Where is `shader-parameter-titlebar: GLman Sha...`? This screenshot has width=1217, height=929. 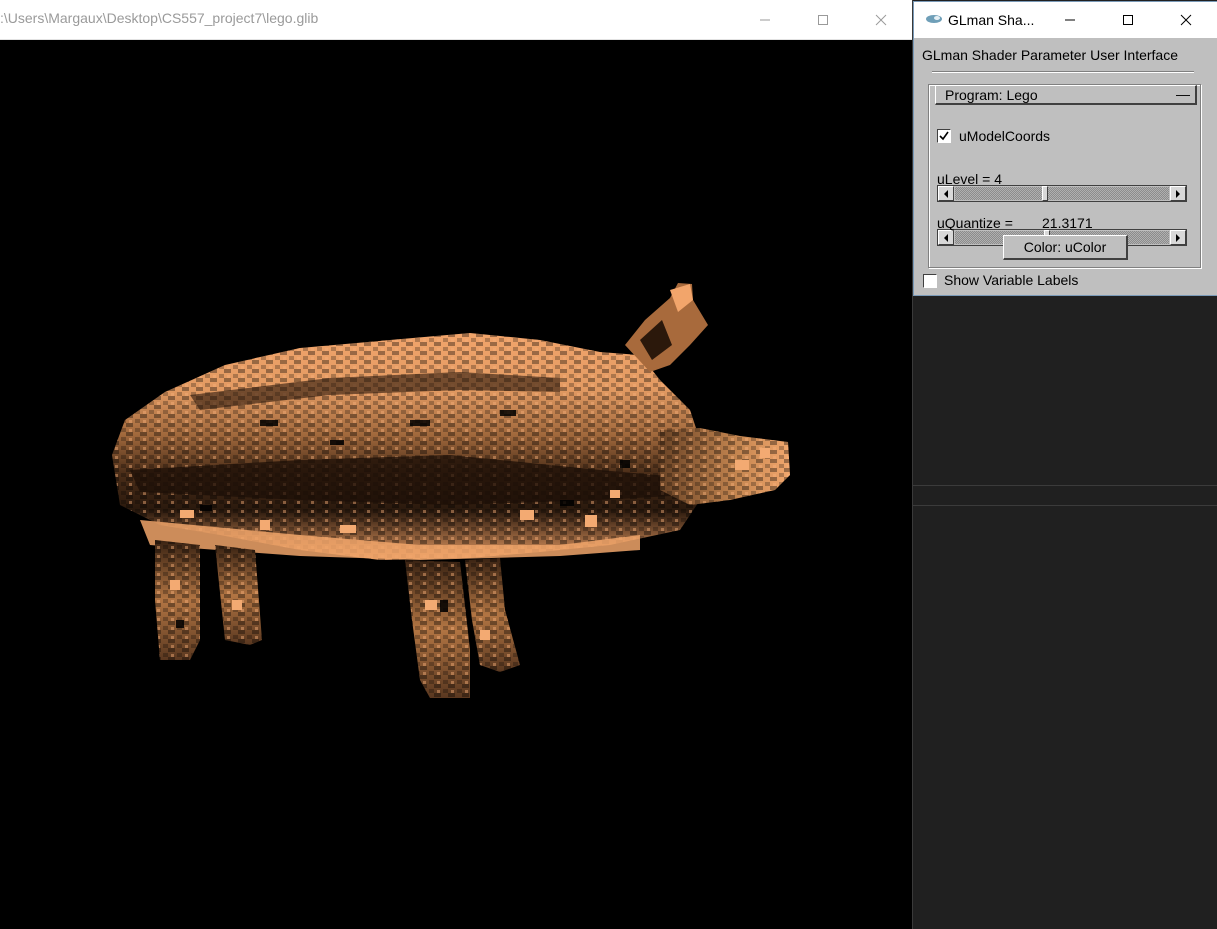 shader-parameter-titlebar: GLman Sha... is located at coordinates (1065, 20).